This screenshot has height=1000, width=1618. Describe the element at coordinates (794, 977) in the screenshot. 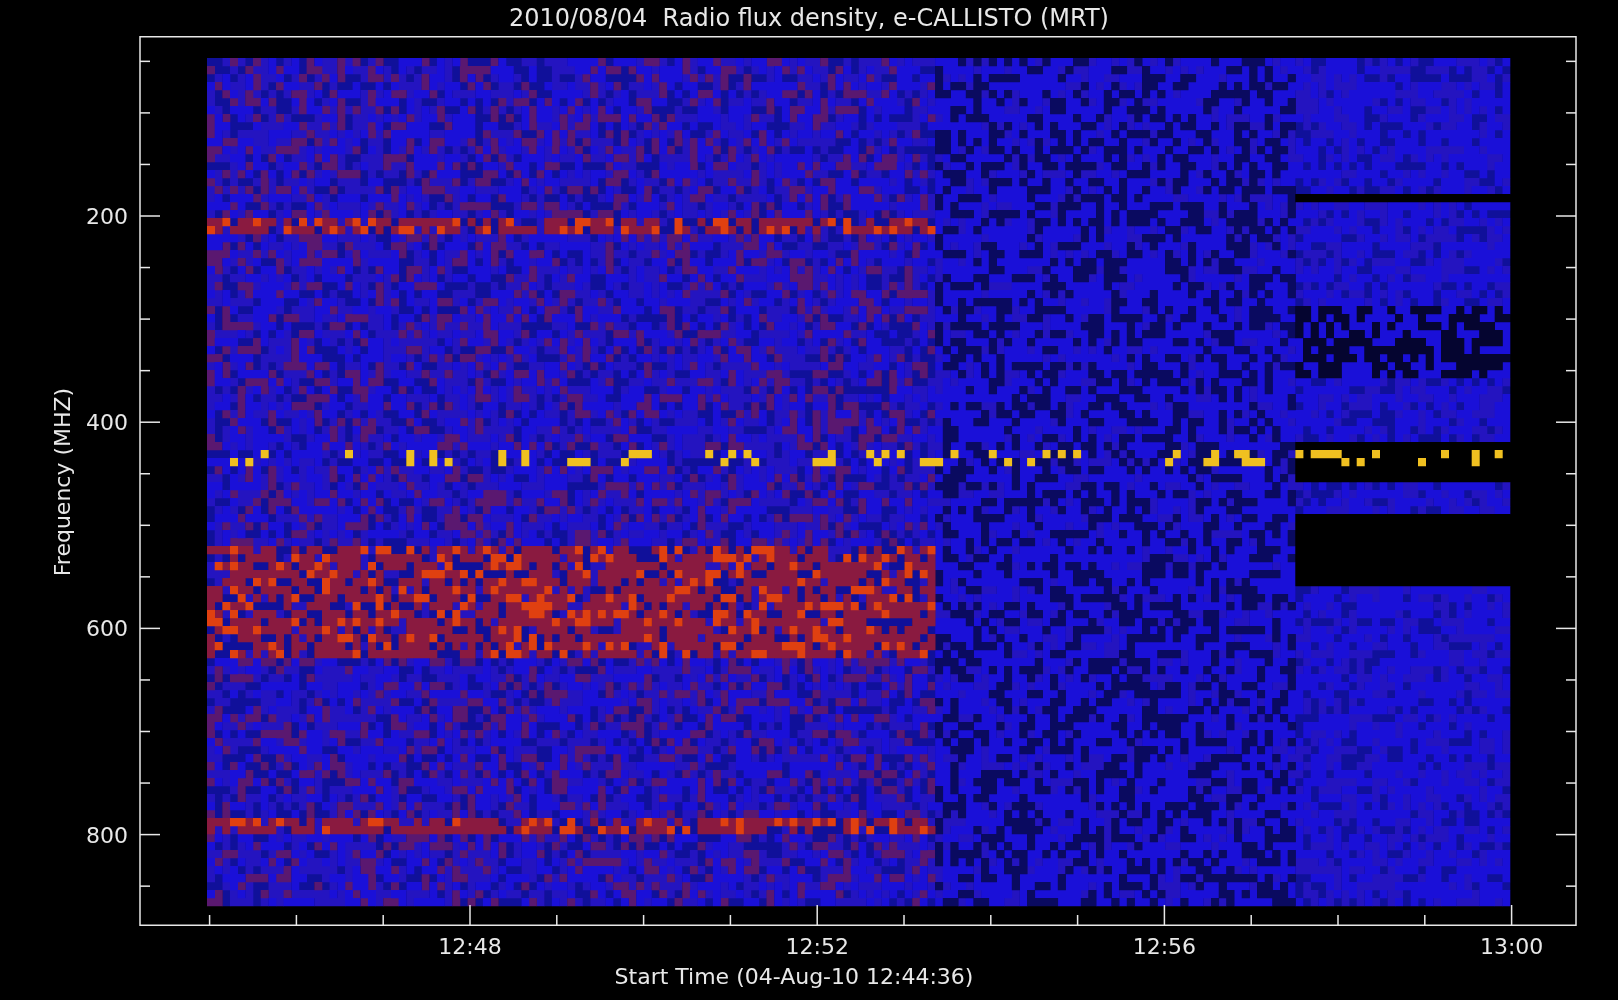

I see `x-axis-label: Start Time (04-Aug-10 12:44:36)` at that location.